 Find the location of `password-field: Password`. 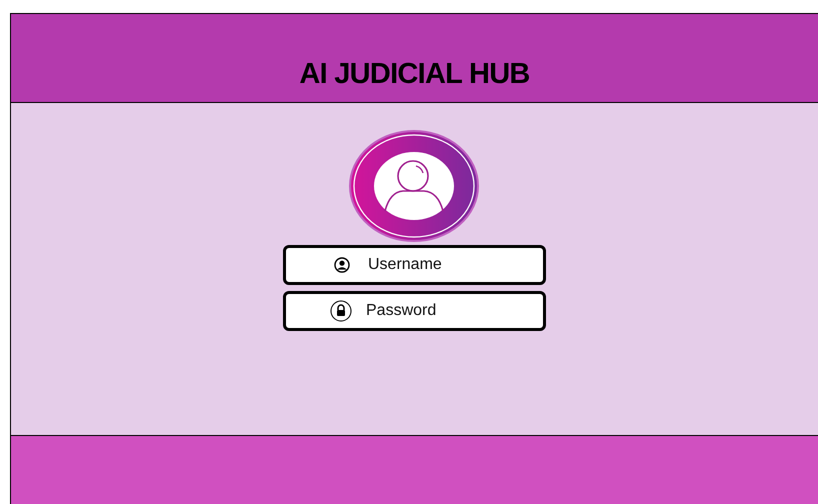

password-field: Password is located at coordinates (414, 311).